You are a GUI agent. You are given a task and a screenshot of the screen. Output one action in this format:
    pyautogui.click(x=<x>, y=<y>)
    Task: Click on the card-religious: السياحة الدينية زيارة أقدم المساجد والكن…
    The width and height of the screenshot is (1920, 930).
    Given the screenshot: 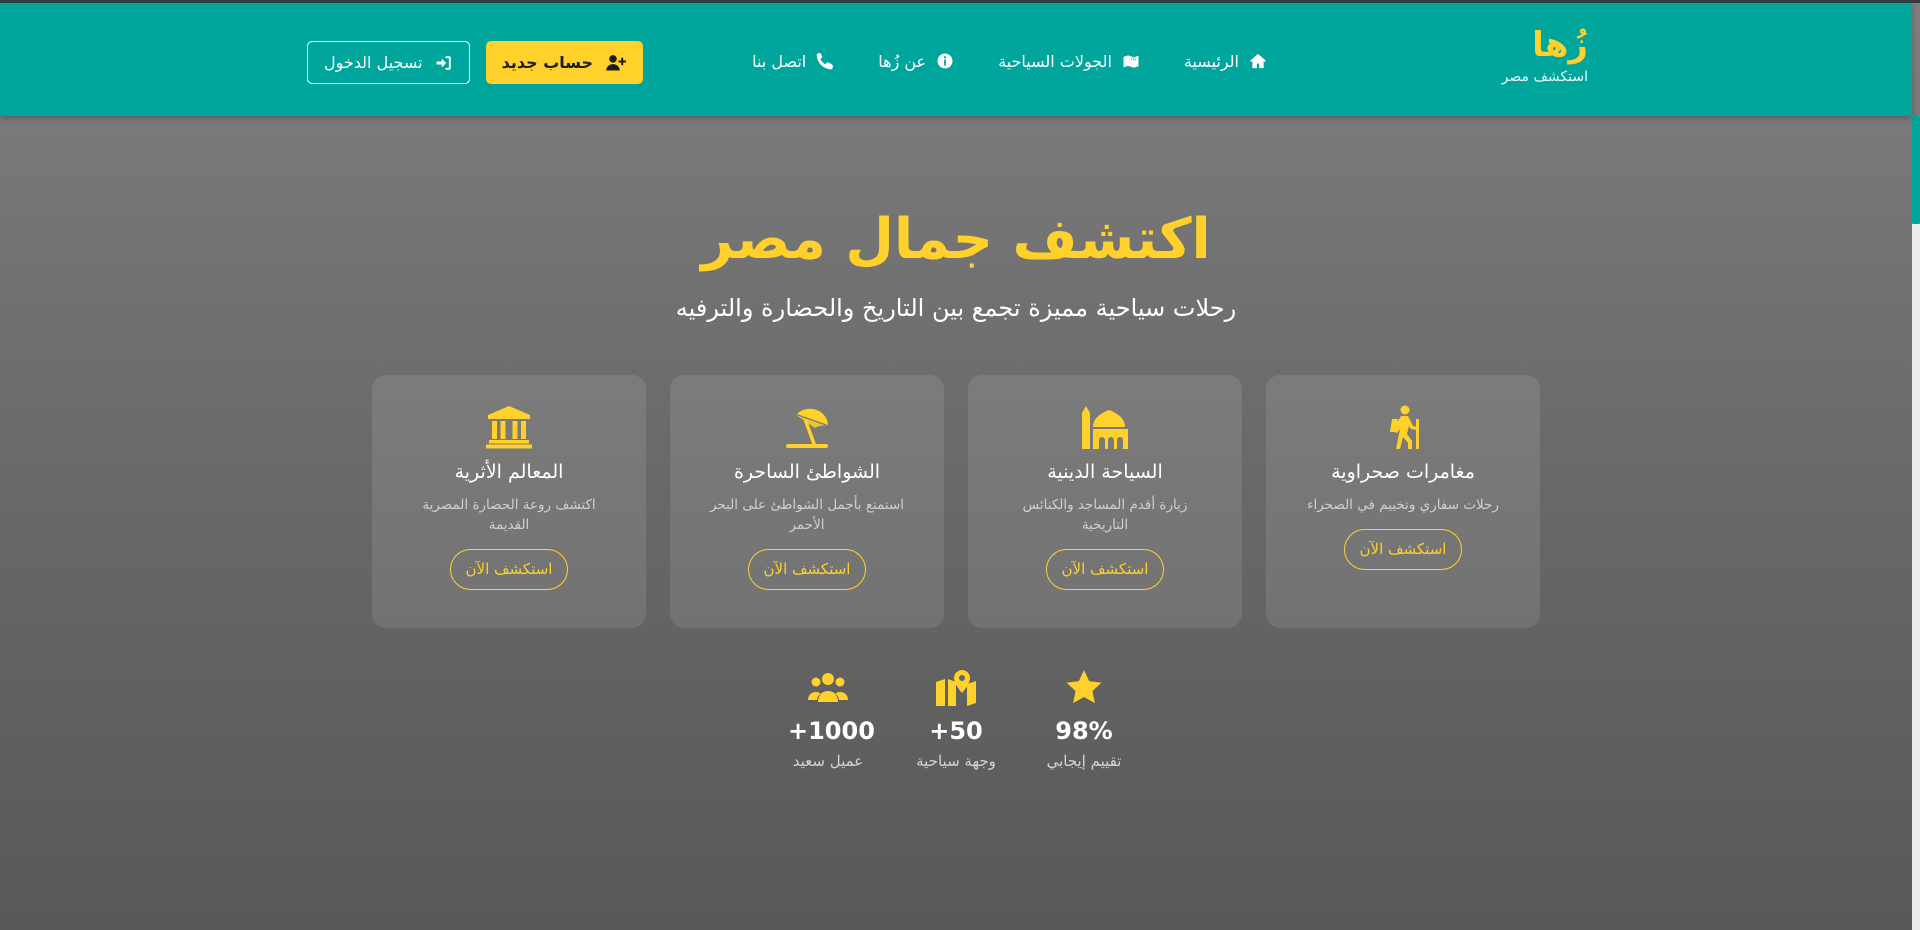 What is the action you would take?
    pyautogui.click(x=1105, y=501)
    